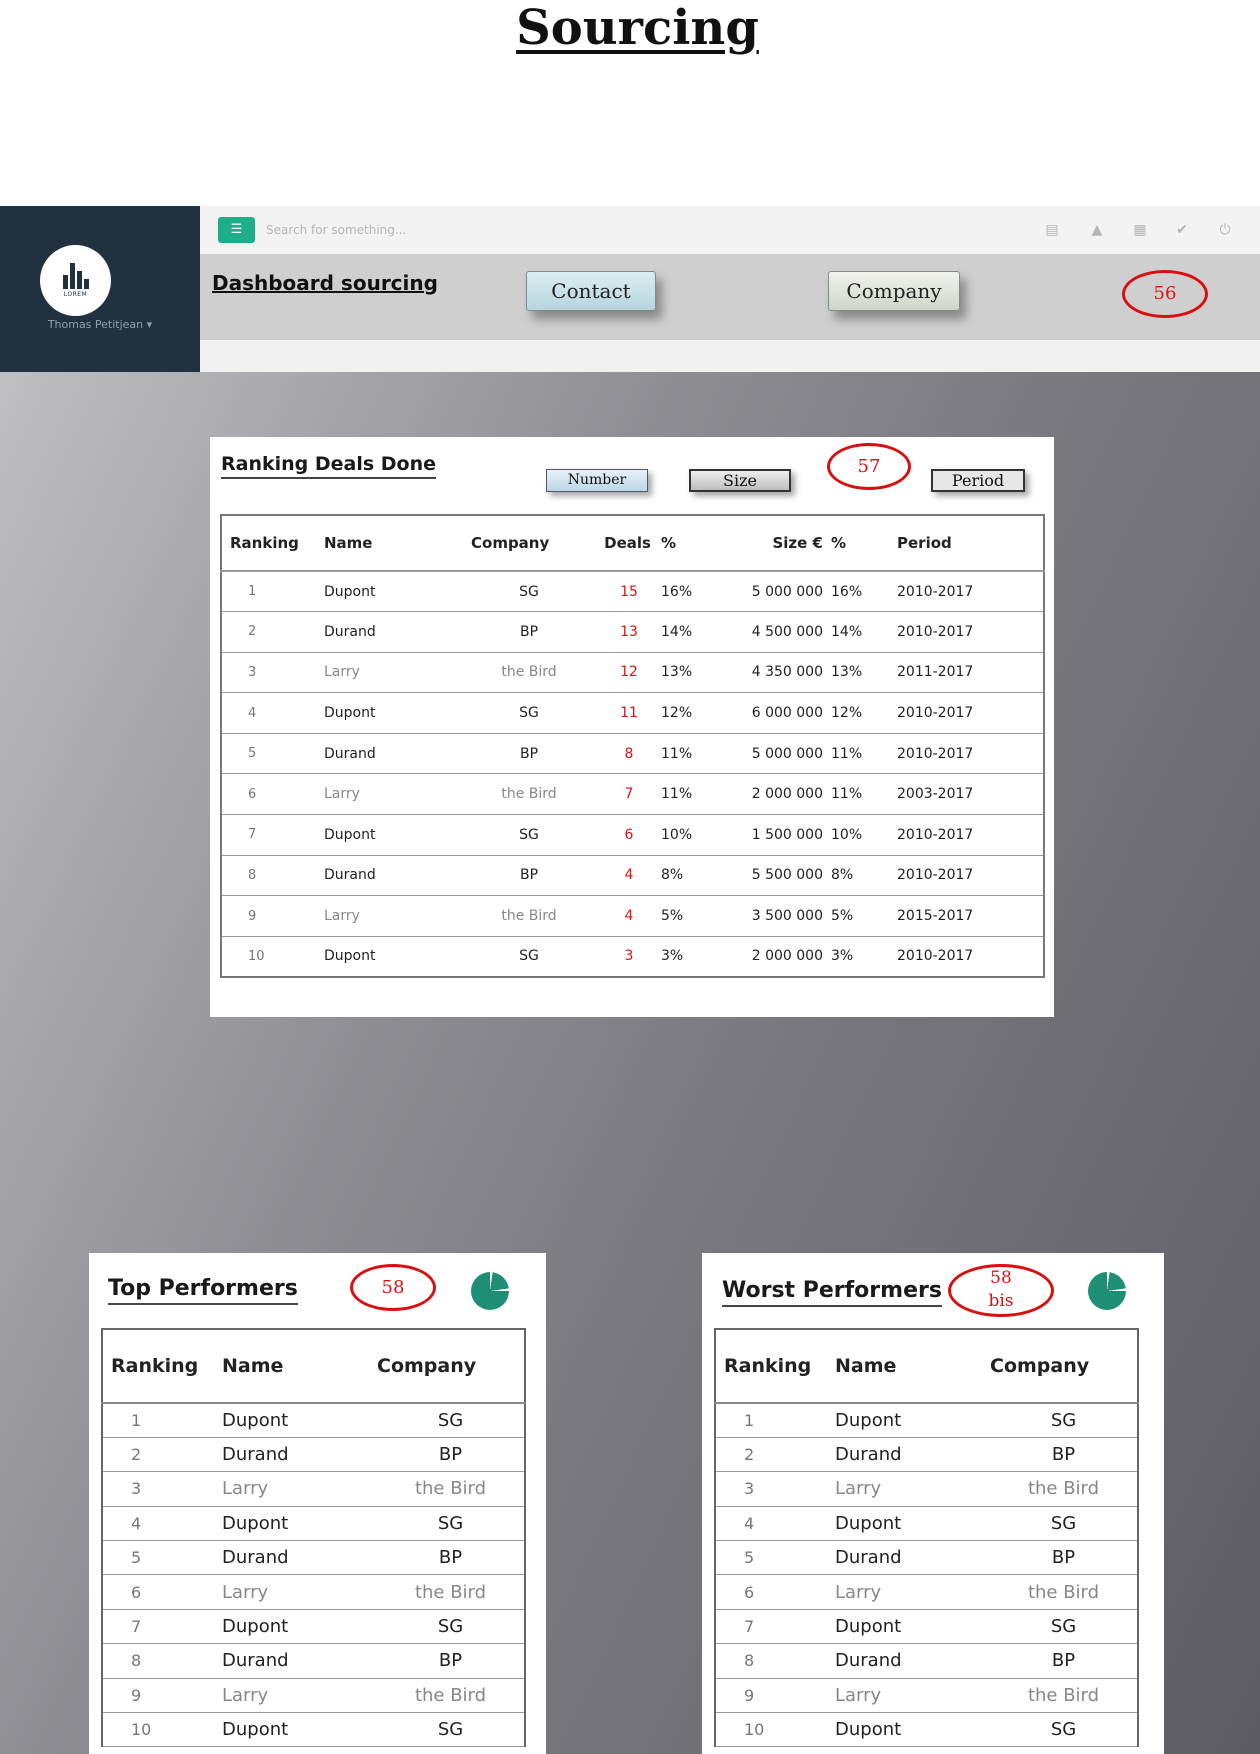  Describe the element at coordinates (632, 794) in the screenshot. I see `table-row: 6 Larry the Bird 7 11% 2 000 000 11% 2003-2017` at that location.